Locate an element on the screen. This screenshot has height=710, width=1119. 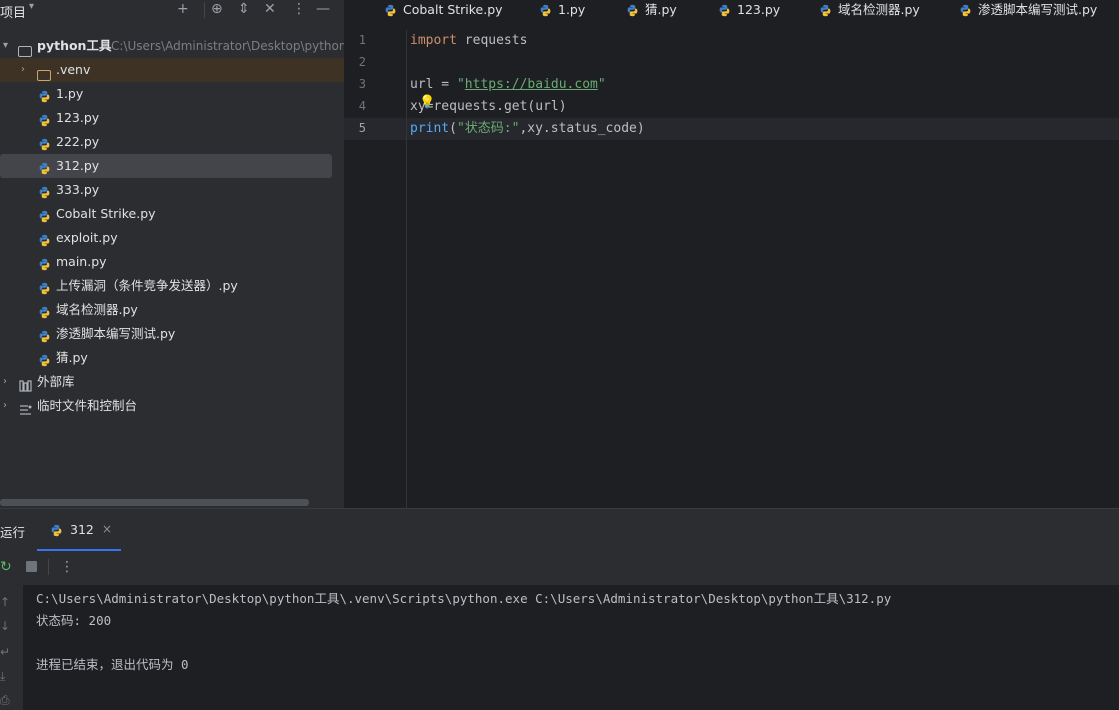
tree-item-file: 222.py is located at coordinates (172, 142).